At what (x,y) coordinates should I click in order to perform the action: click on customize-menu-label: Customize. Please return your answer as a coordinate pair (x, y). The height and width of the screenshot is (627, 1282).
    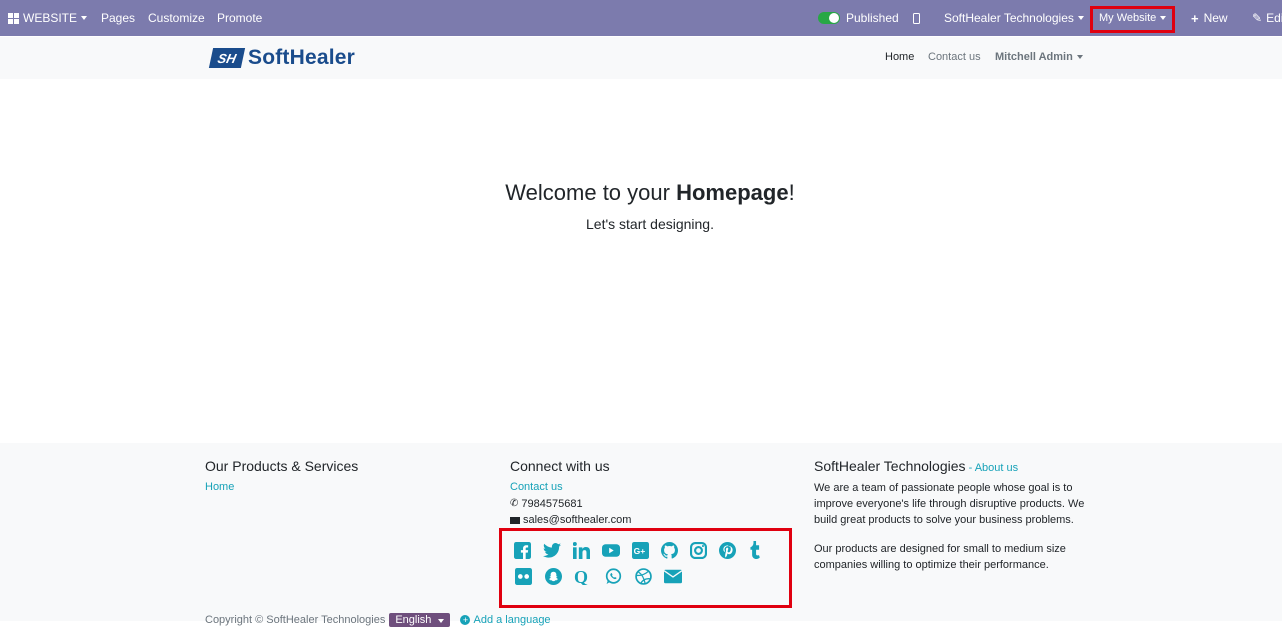
    Looking at the image, I should click on (176, 18).